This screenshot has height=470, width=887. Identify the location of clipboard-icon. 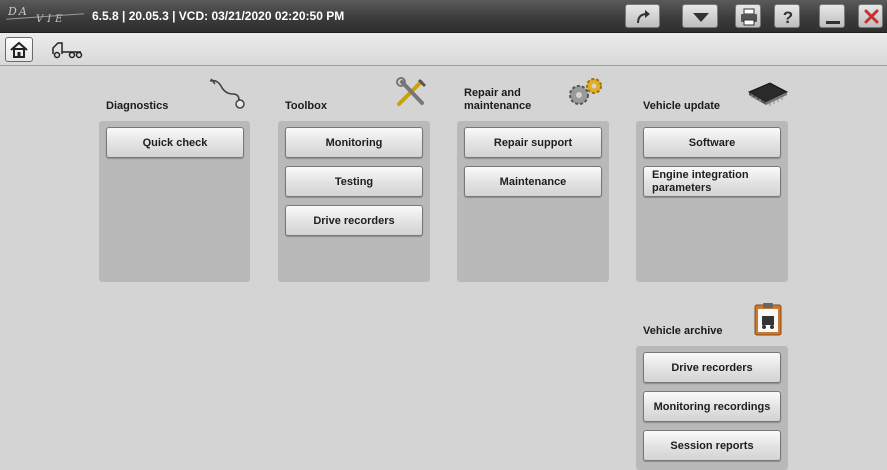
(768, 319).